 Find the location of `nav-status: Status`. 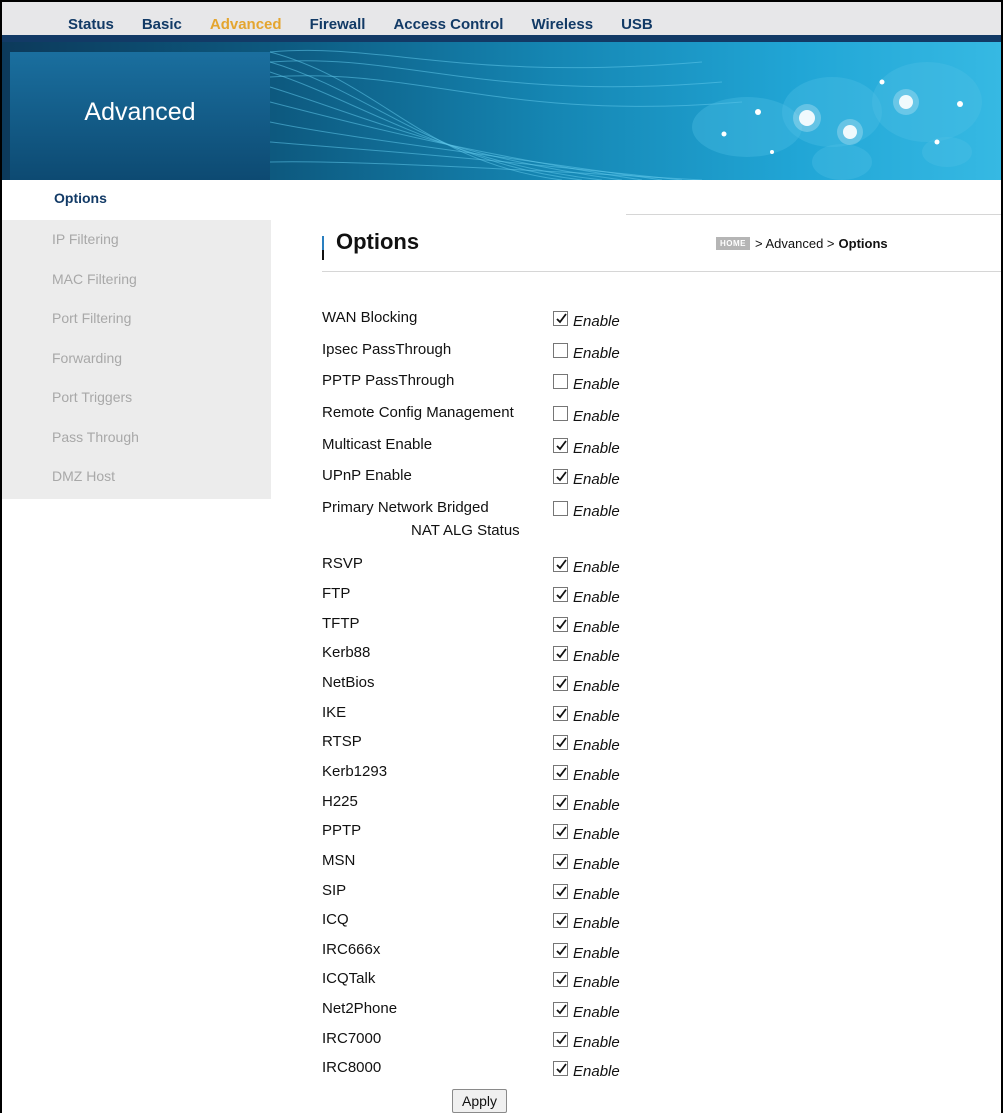

nav-status: Status is located at coordinates (91, 24).